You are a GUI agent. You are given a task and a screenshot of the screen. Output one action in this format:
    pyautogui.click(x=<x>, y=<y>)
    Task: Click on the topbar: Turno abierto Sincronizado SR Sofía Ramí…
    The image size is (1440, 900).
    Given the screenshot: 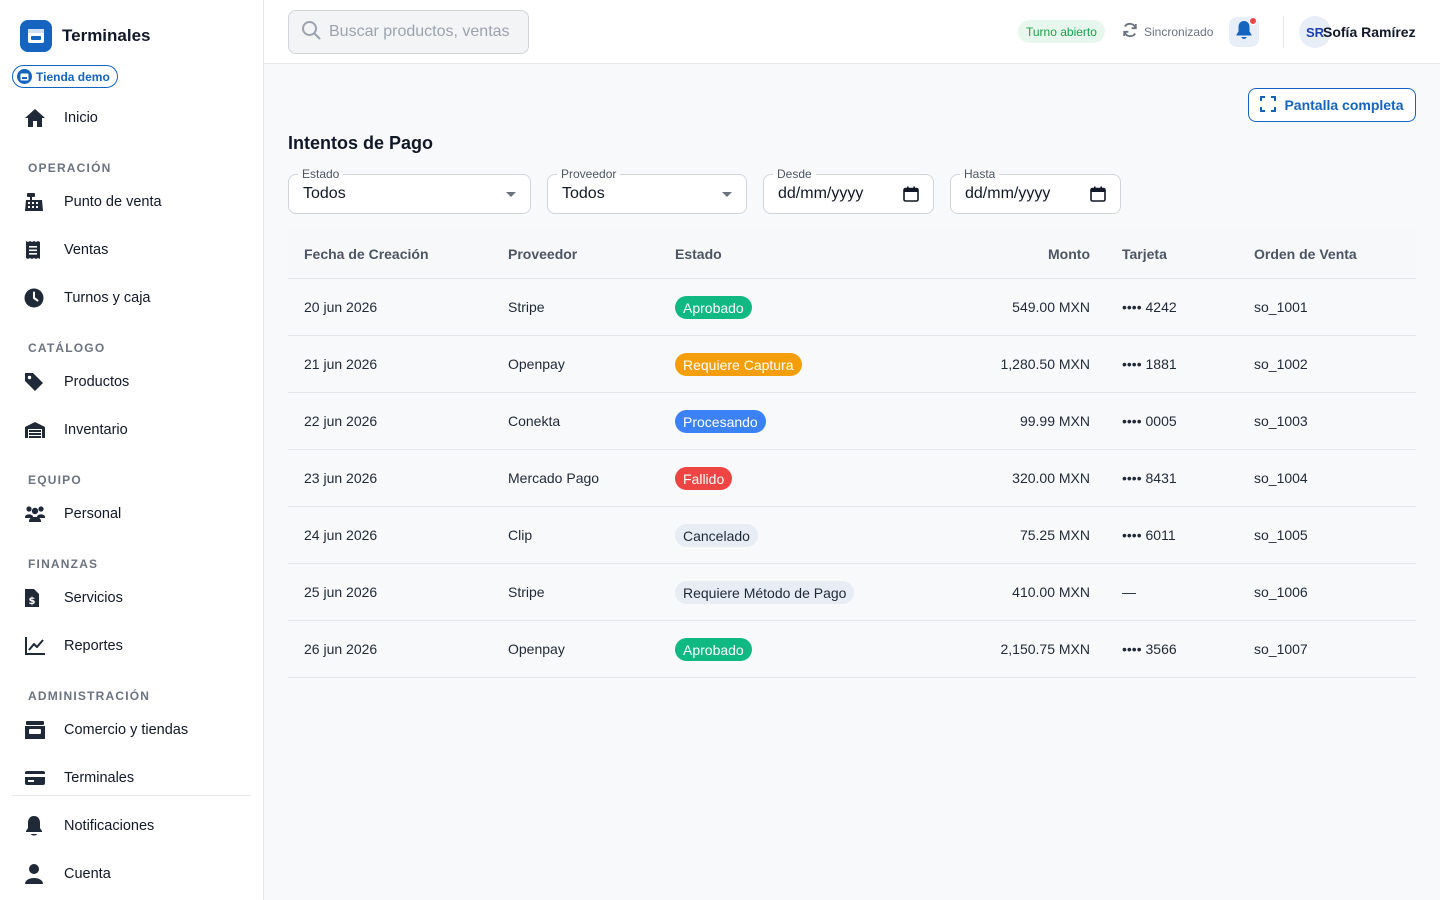 What is the action you would take?
    pyautogui.click(x=852, y=32)
    